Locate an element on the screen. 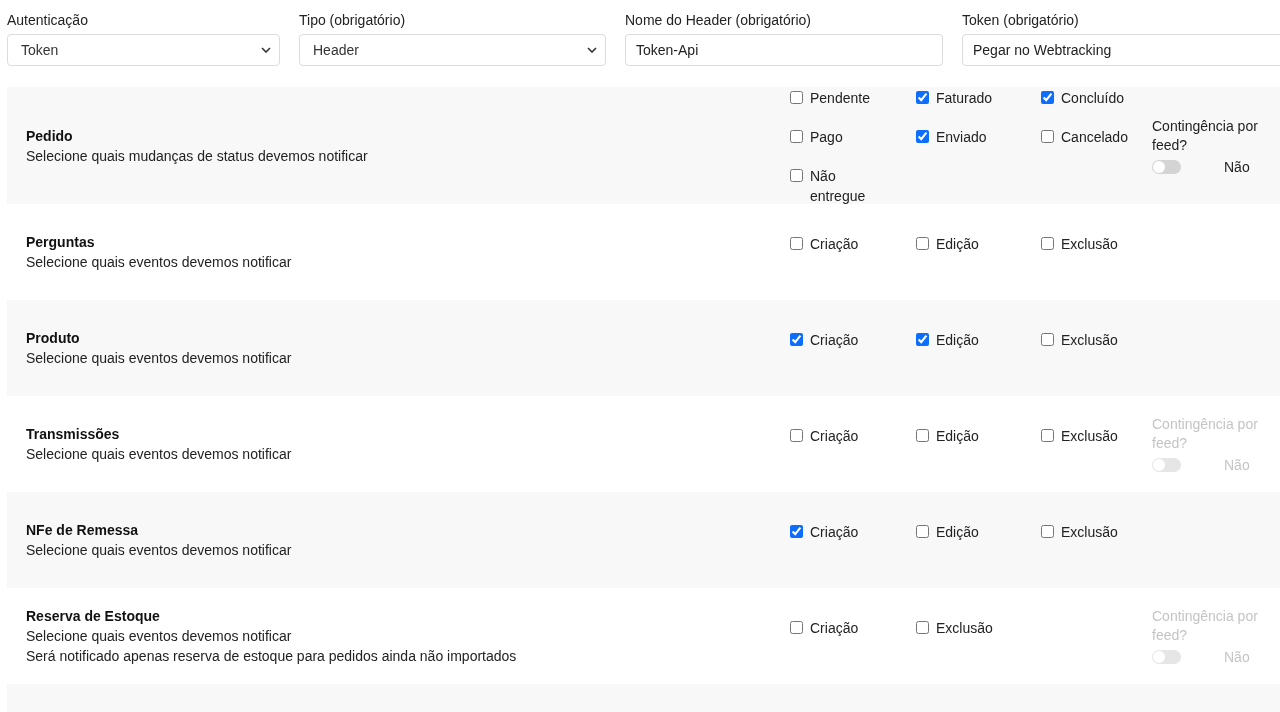 This screenshot has width=1280, height=712. checkbox-label: Cancelado is located at coordinates (1094, 137).